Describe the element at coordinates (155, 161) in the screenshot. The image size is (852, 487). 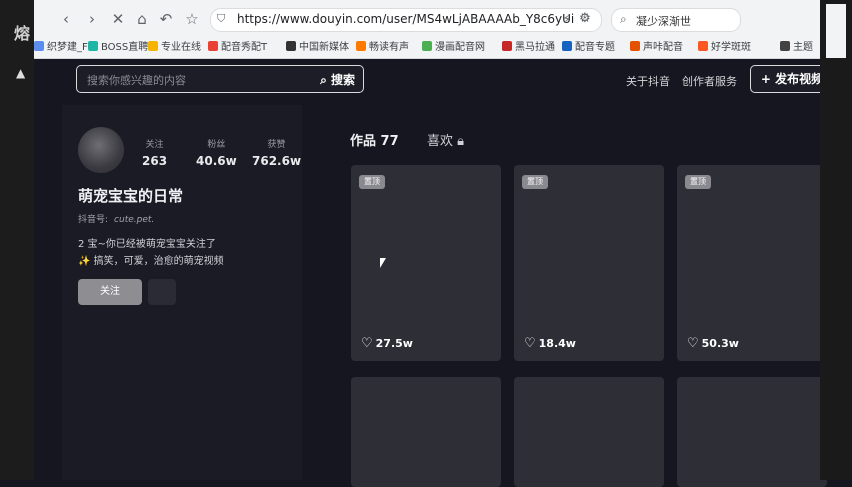
I see `stat-value: 263` at that location.